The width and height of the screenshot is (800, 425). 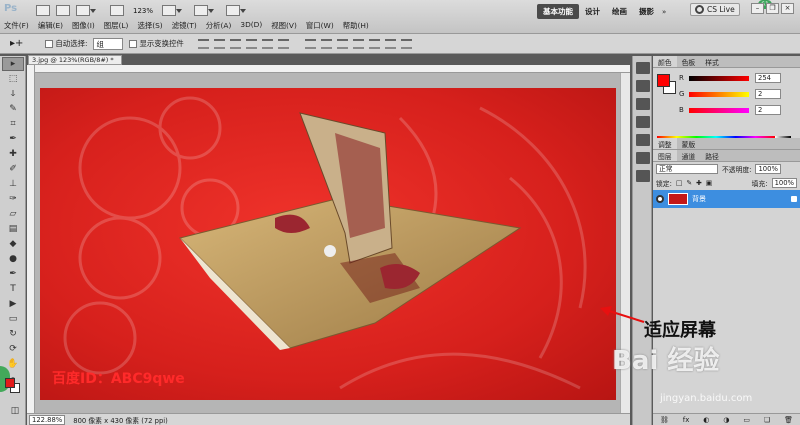 What do you see at coordinates (13, 124) in the screenshot?
I see `crop-tool-icon: ⌗` at bounding box center [13, 124].